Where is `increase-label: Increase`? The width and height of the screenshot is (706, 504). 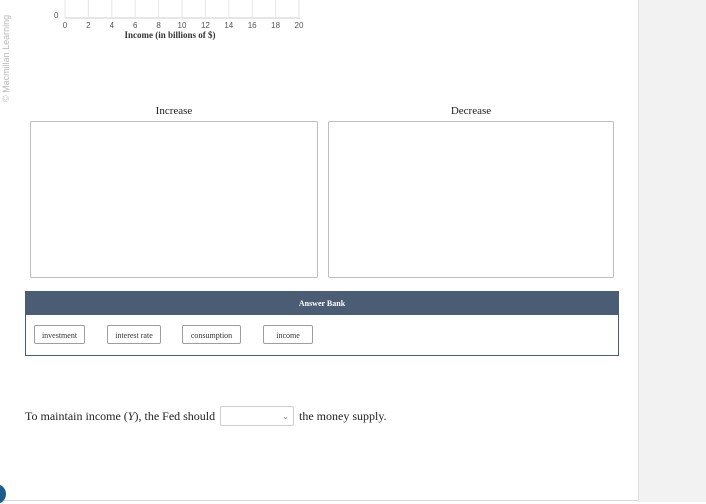
increase-label: Increase is located at coordinates (174, 111).